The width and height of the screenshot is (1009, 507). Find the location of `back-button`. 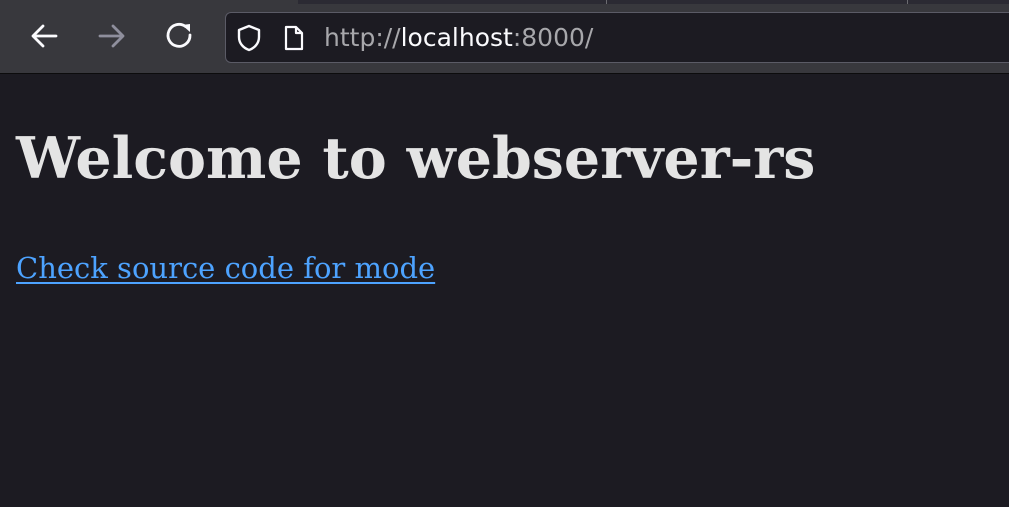

back-button is located at coordinates (44, 38).